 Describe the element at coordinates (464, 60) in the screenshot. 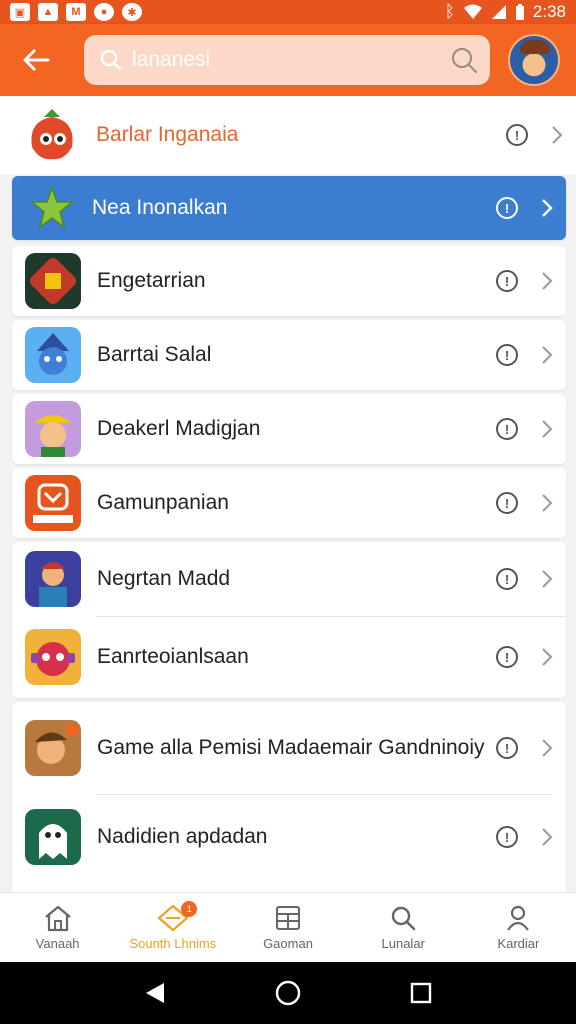

I see `magnifier-icon` at that location.